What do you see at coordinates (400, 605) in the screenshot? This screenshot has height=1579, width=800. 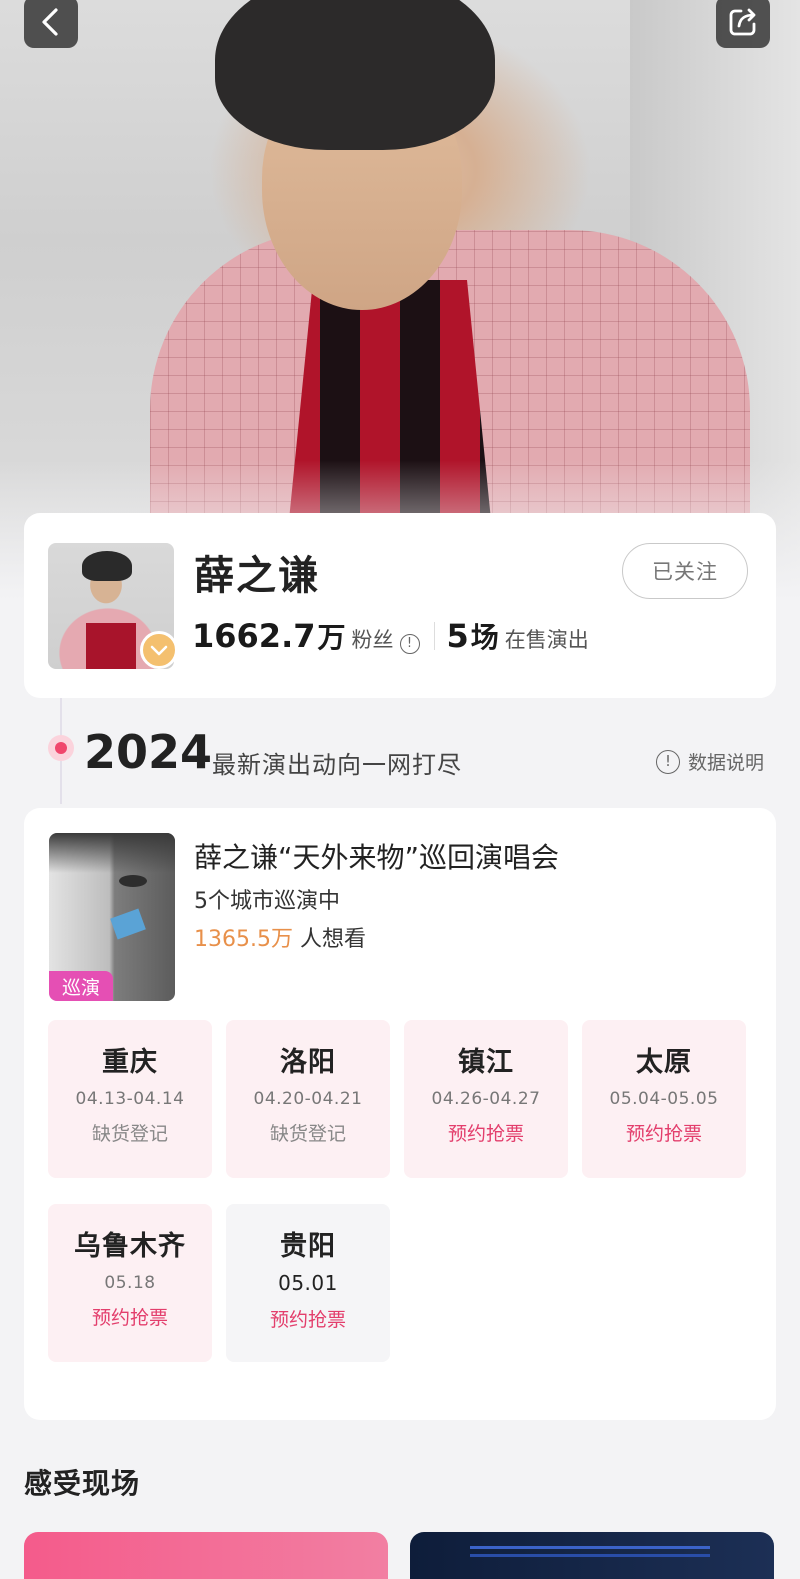 I see `artist-profile-card: 薛之谦 已关注 1662.7 万 粉丝 ! 5 场 在售演出` at bounding box center [400, 605].